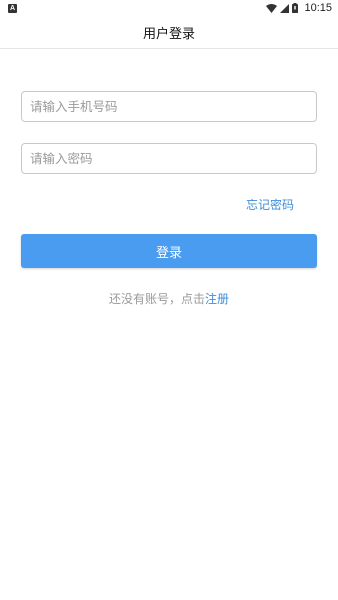 This screenshot has height=600, width=338. What do you see at coordinates (295, 8) in the screenshot?
I see `battery-icon` at bounding box center [295, 8].